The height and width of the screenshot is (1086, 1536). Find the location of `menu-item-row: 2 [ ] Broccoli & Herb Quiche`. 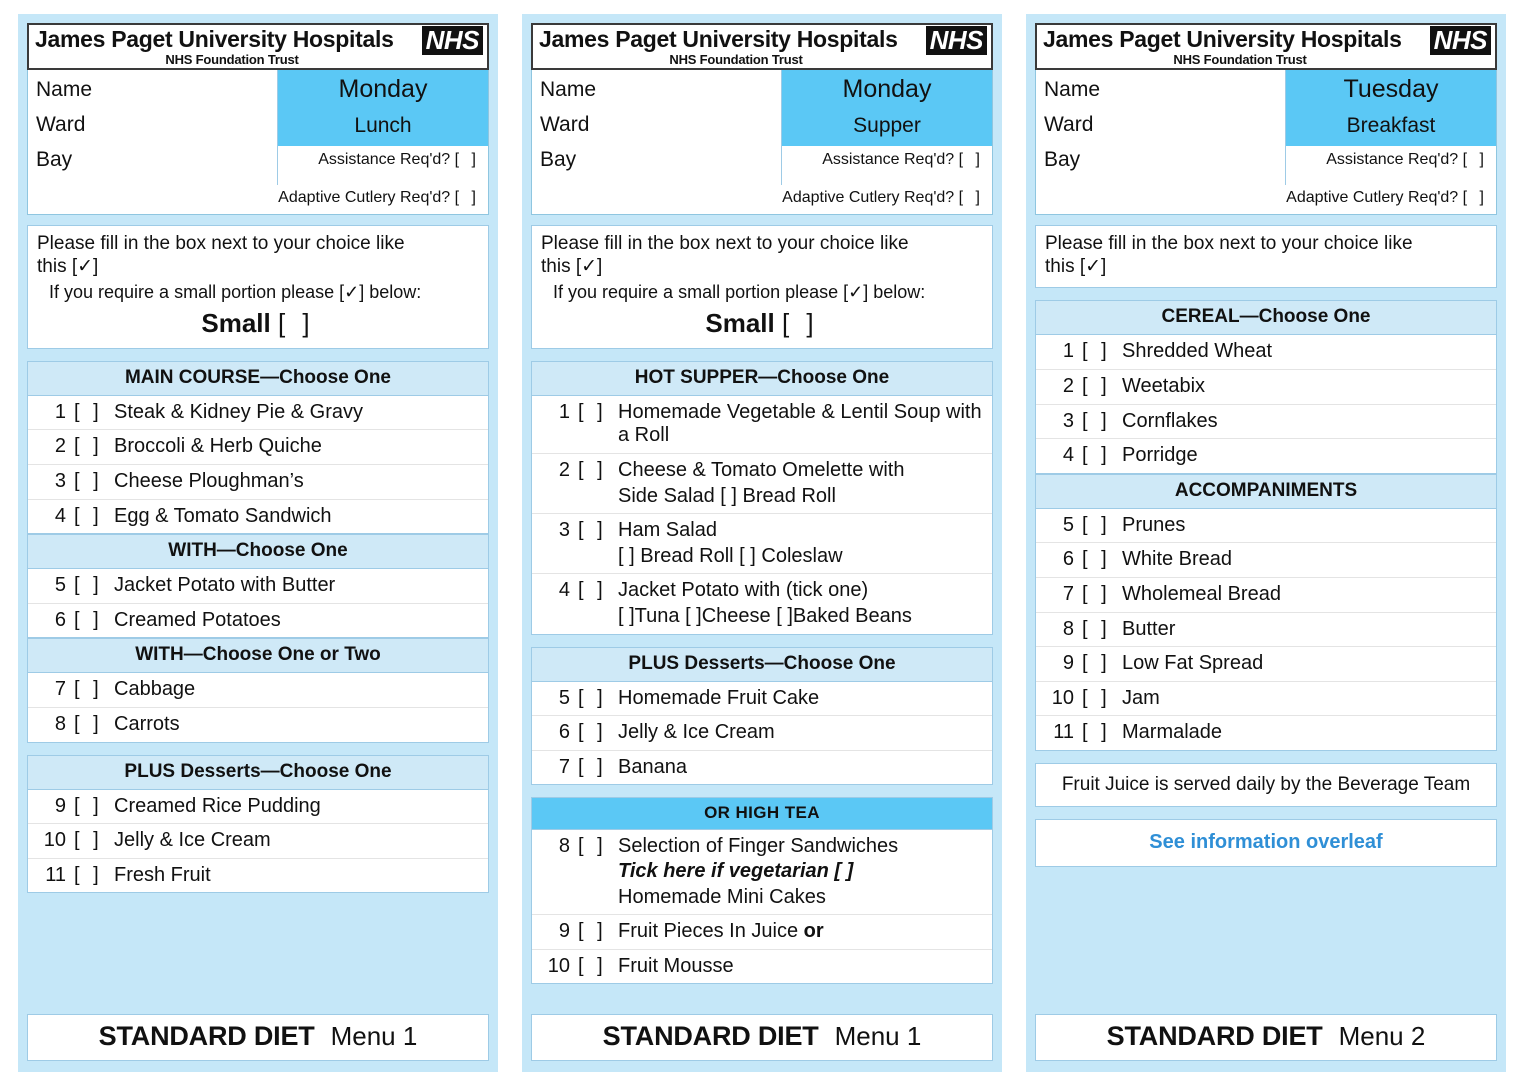

menu-item-row: 2 [ ] Broccoli & Herb Quiche is located at coordinates (258, 448).